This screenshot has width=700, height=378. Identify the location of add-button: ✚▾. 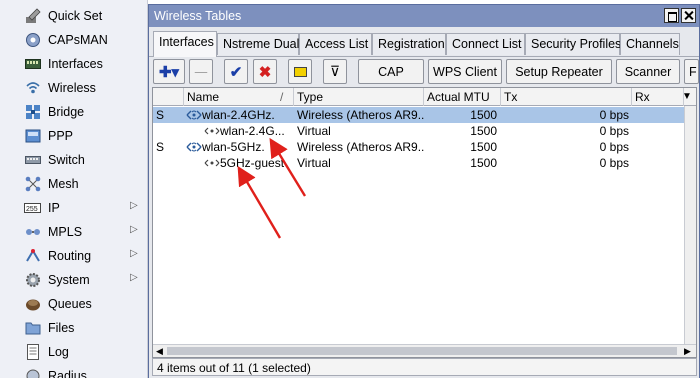
(169, 71).